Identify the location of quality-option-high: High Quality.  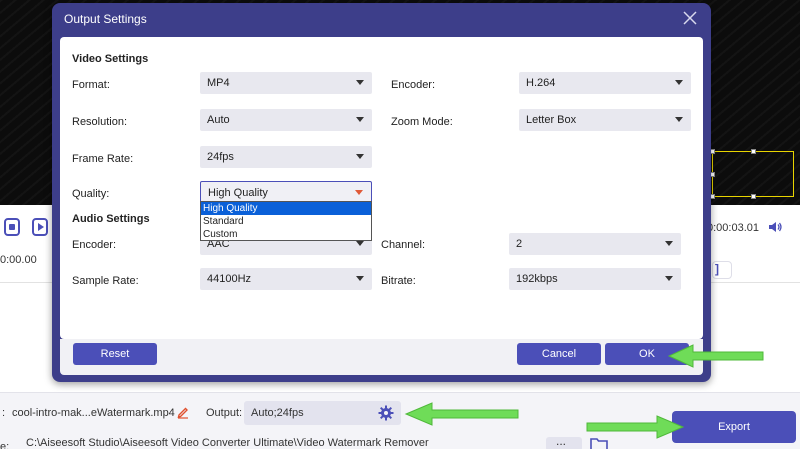
(286, 208).